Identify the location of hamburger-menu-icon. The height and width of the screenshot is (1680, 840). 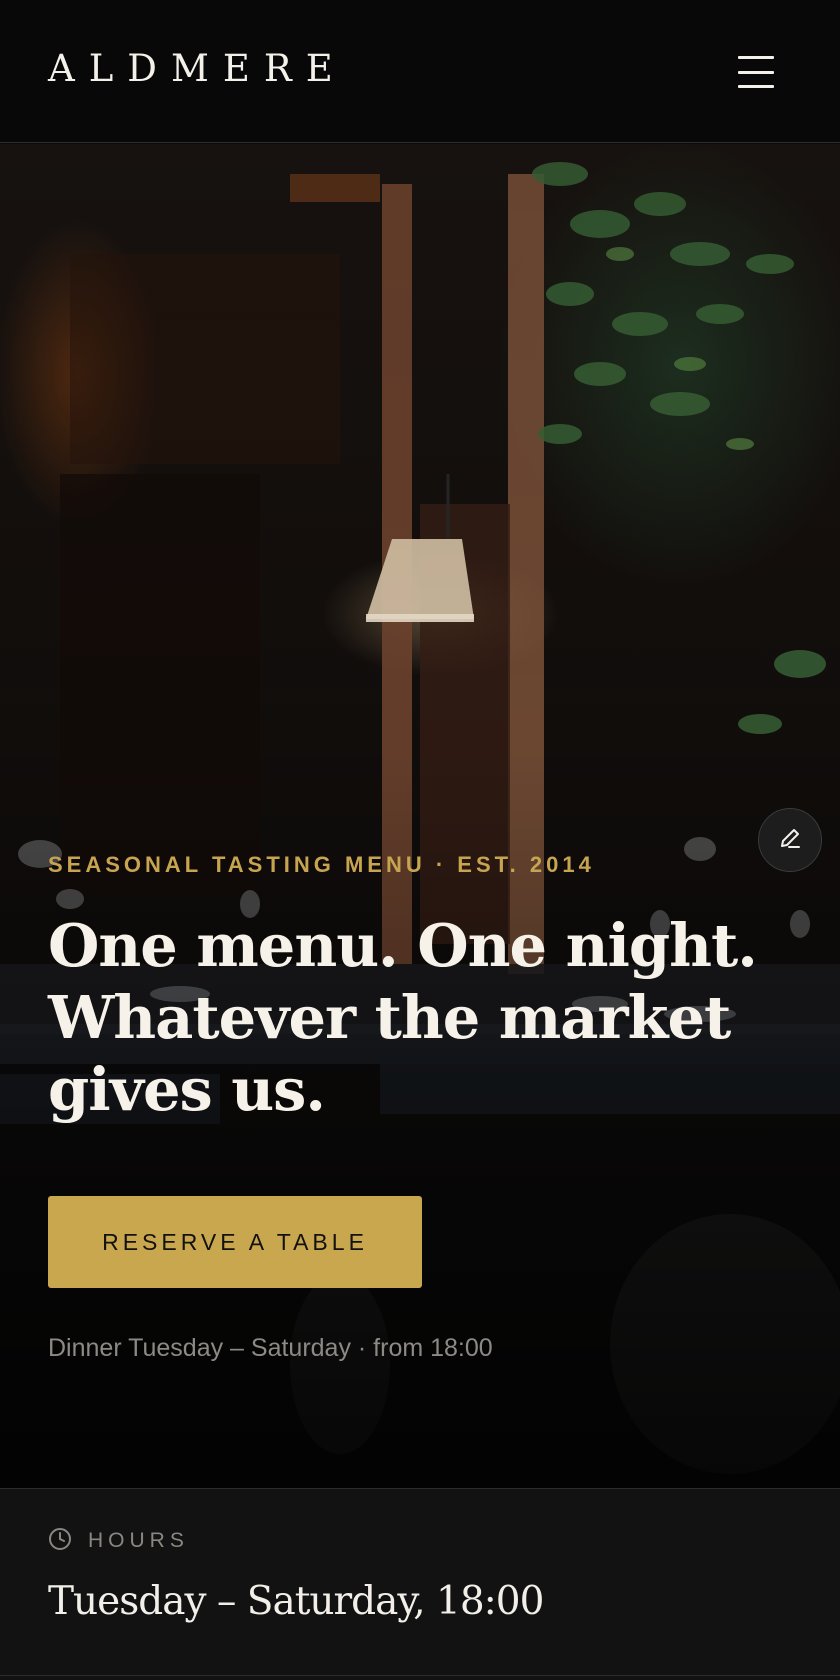
(756, 72).